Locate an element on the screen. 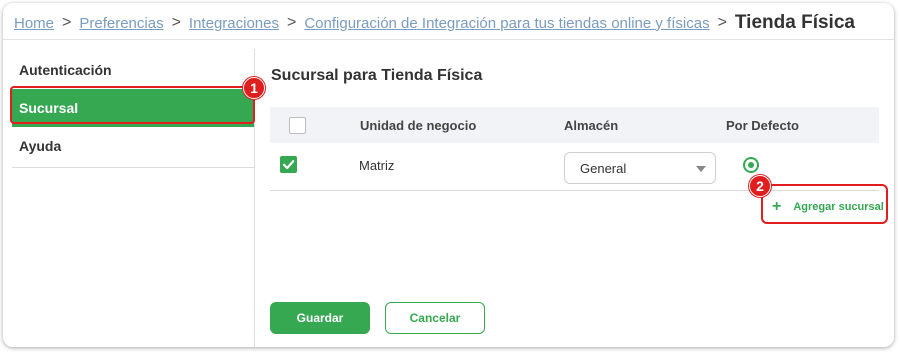  sidebar-item-label: Ayuda is located at coordinates (40, 146).